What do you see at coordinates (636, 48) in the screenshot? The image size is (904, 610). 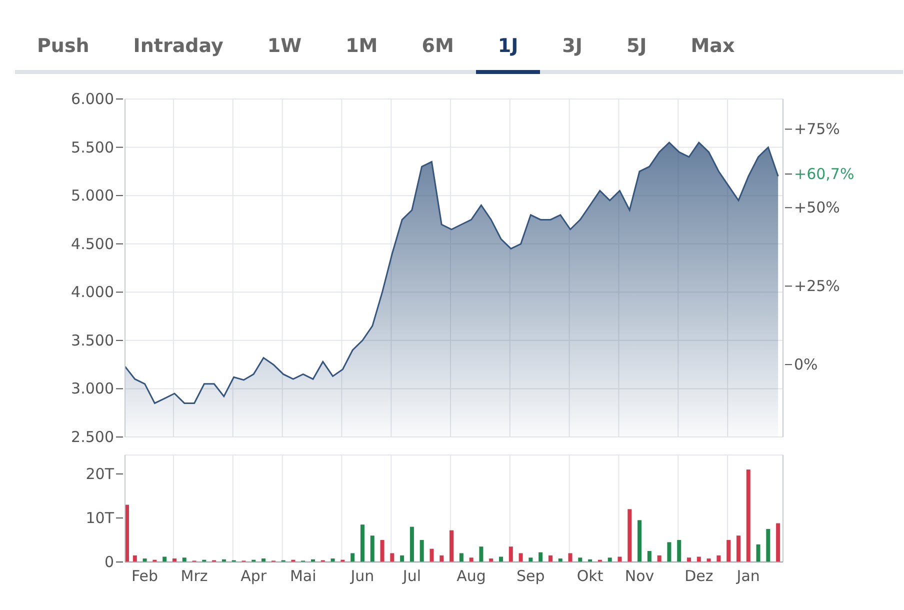 I see `range-tab: 5J` at bounding box center [636, 48].